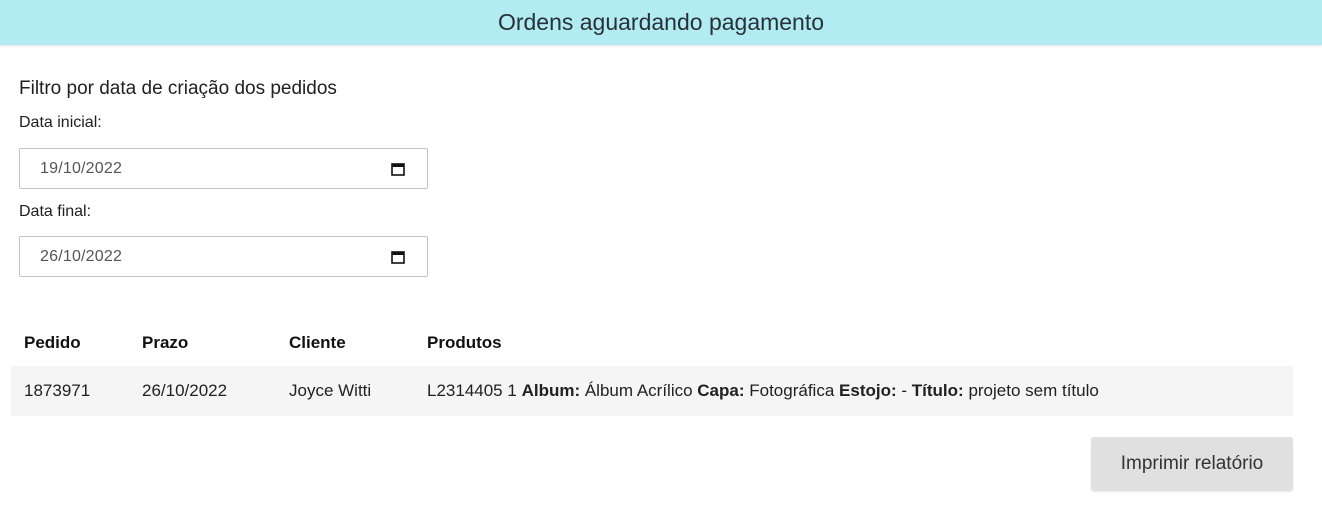 Image resolution: width=1322 pixels, height=525 pixels. I want to click on column-header-produtos: Produtos, so click(464, 342).